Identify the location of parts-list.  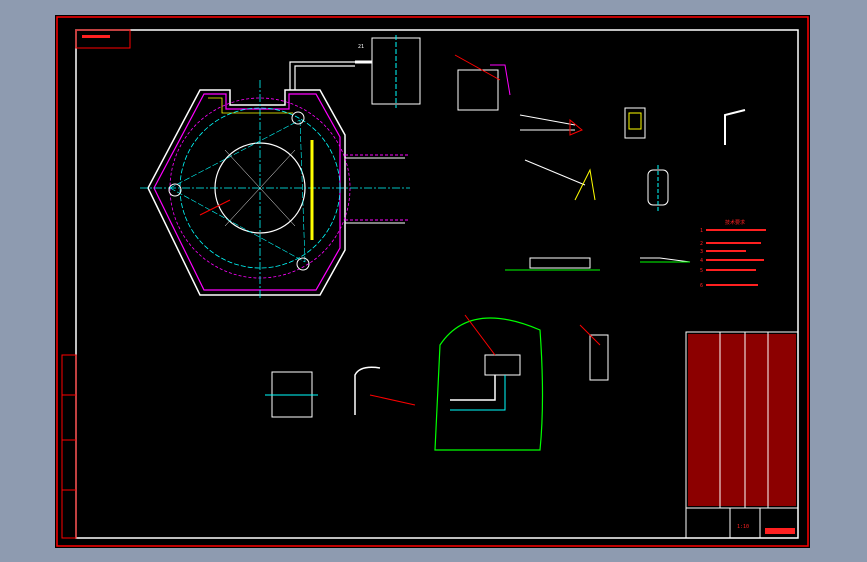
(742, 420).